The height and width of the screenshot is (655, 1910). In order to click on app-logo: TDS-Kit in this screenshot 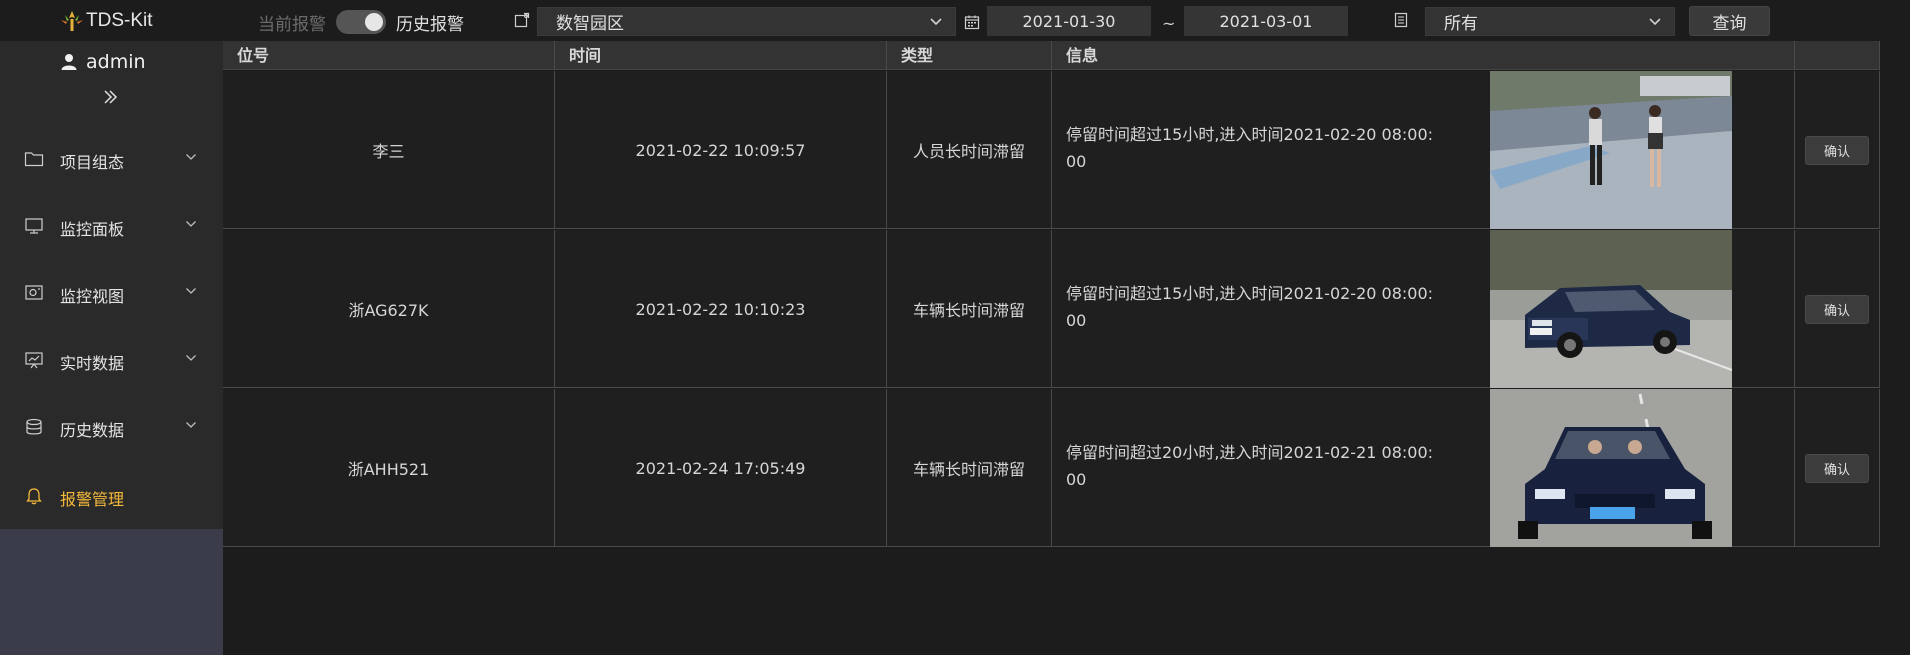, I will do `click(105, 21)`.